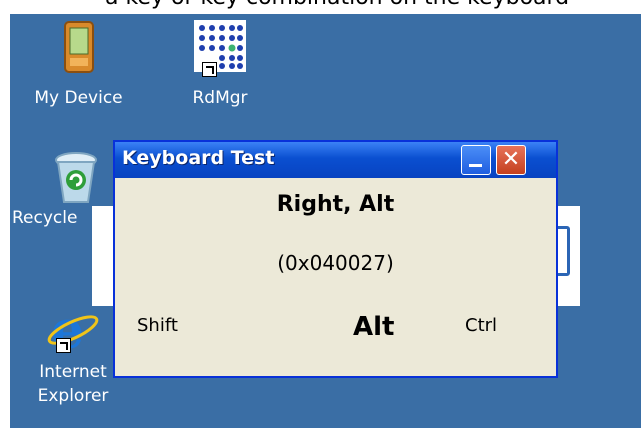 The image size is (641, 428). What do you see at coordinates (78, 98) in the screenshot?
I see `desktop-icon-label: My Device` at bounding box center [78, 98].